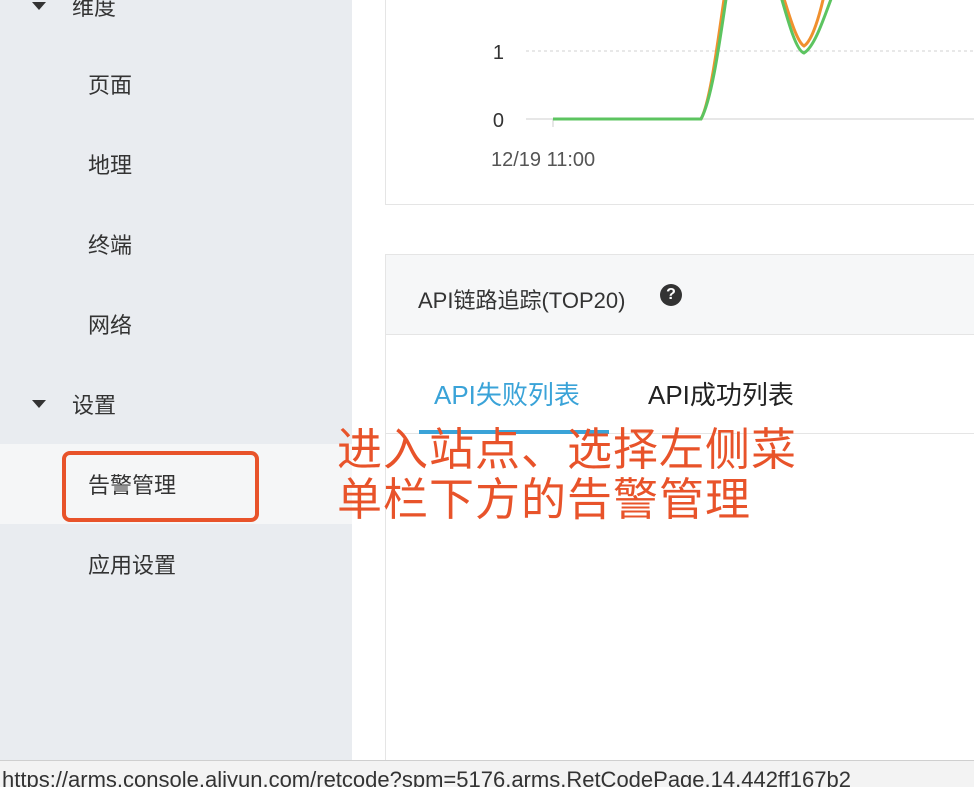 The width and height of the screenshot is (974, 787). I want to click on sidebar-item-network: 网络, so click(176, 324).